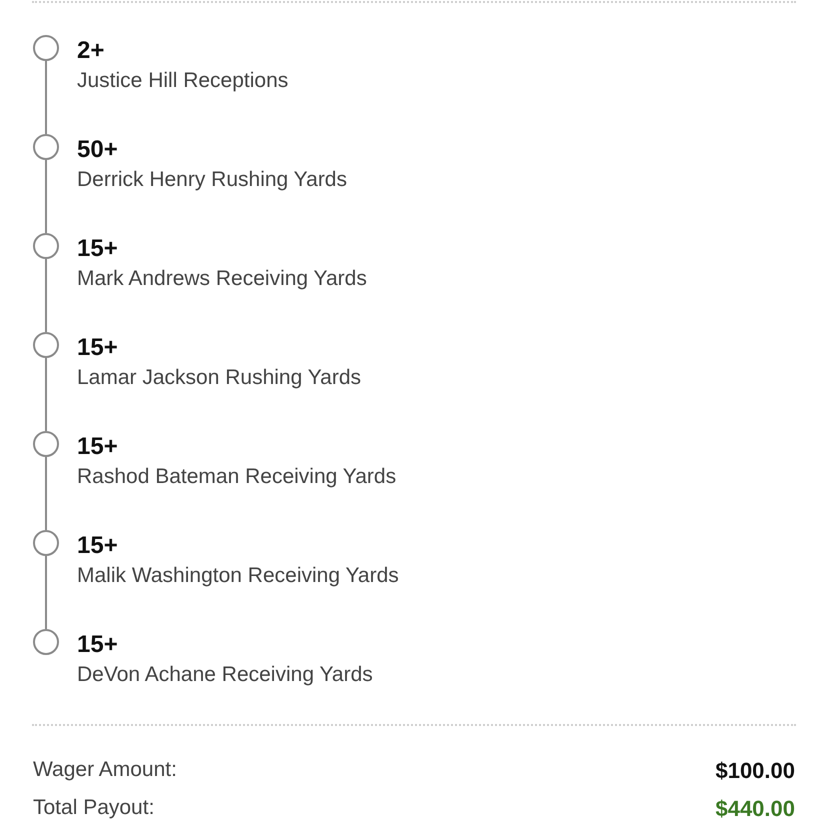 The width and height of the screenshot is (828, 835). Describe the element at coordinates (225, 675) in the screenshot. I see `leg-market: DeVon Achane Receiving Yards` at that location.